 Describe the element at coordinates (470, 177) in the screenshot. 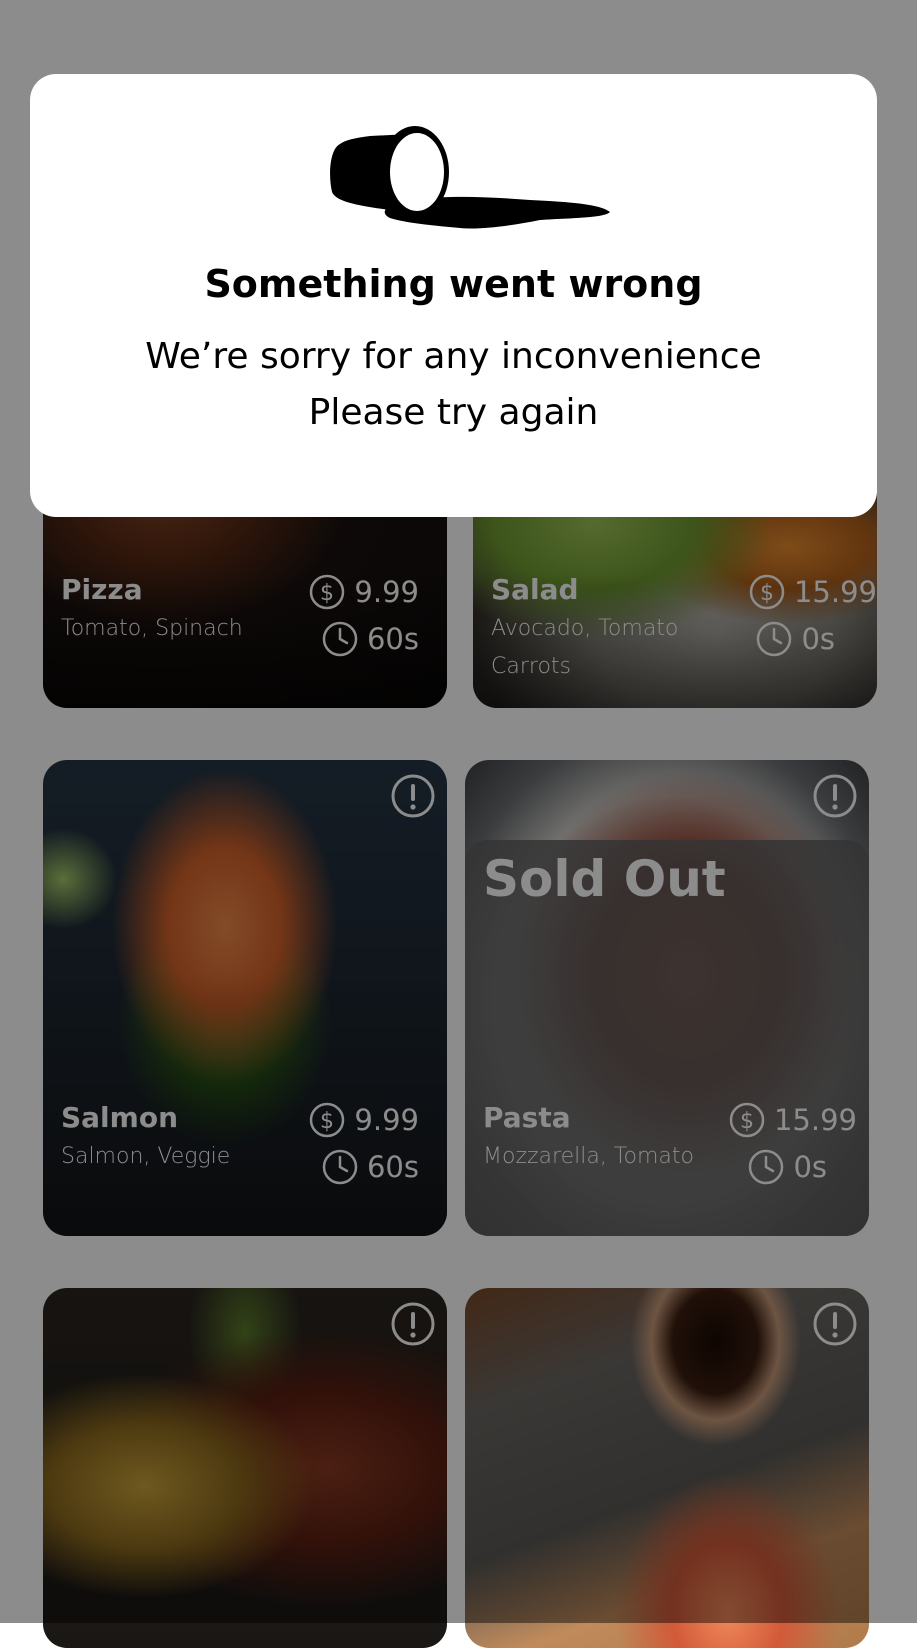

I see `spilled-cup-icon` at that location.